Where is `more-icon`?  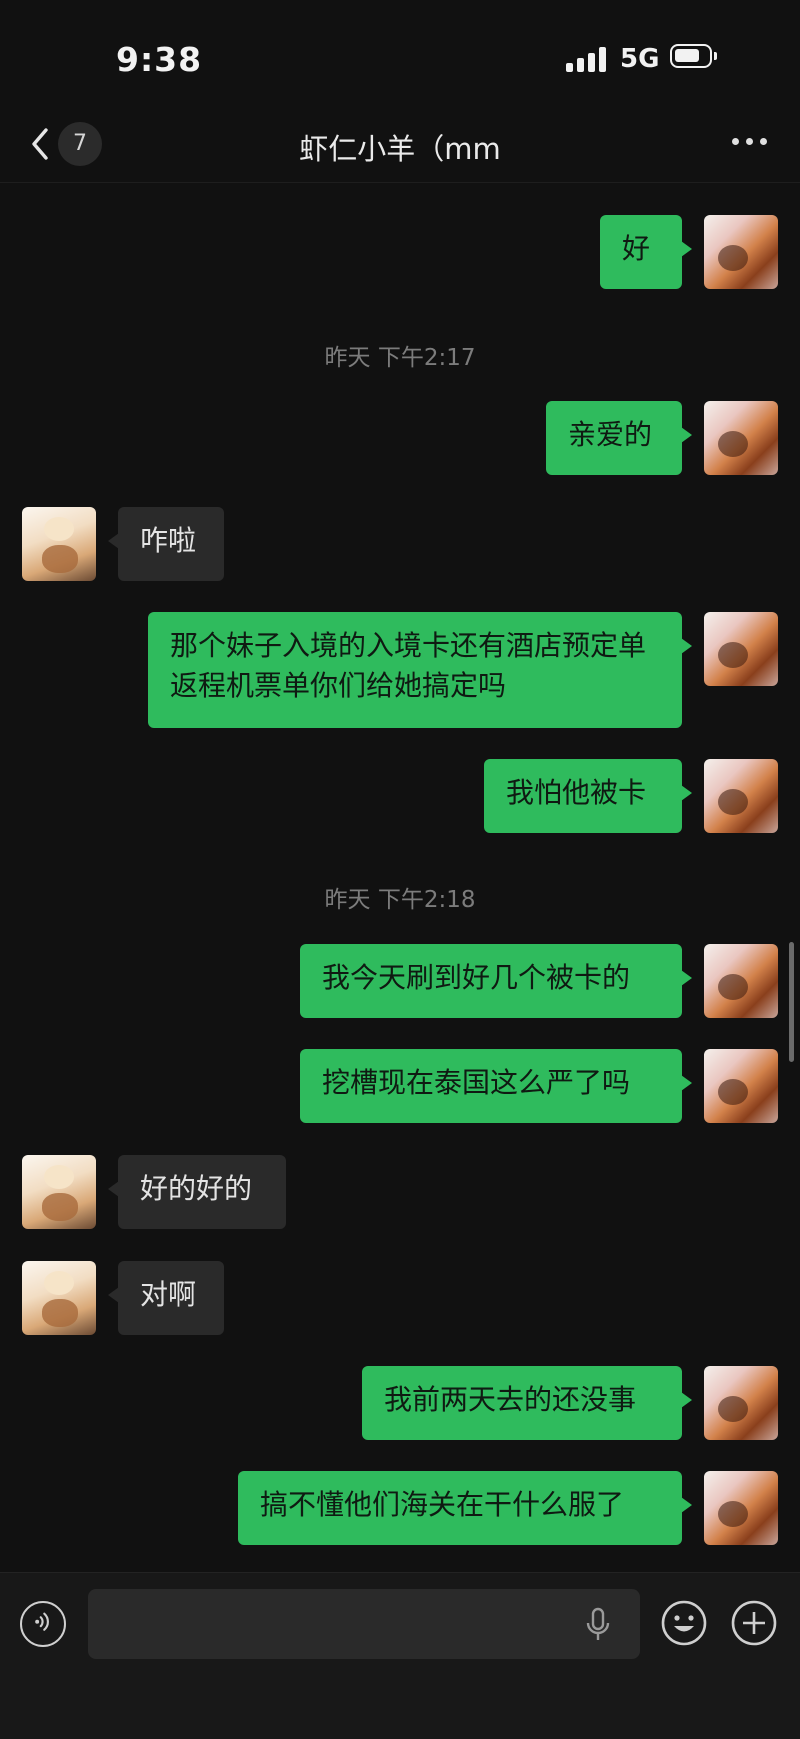
more-icon is located at coordinates (750, 142).